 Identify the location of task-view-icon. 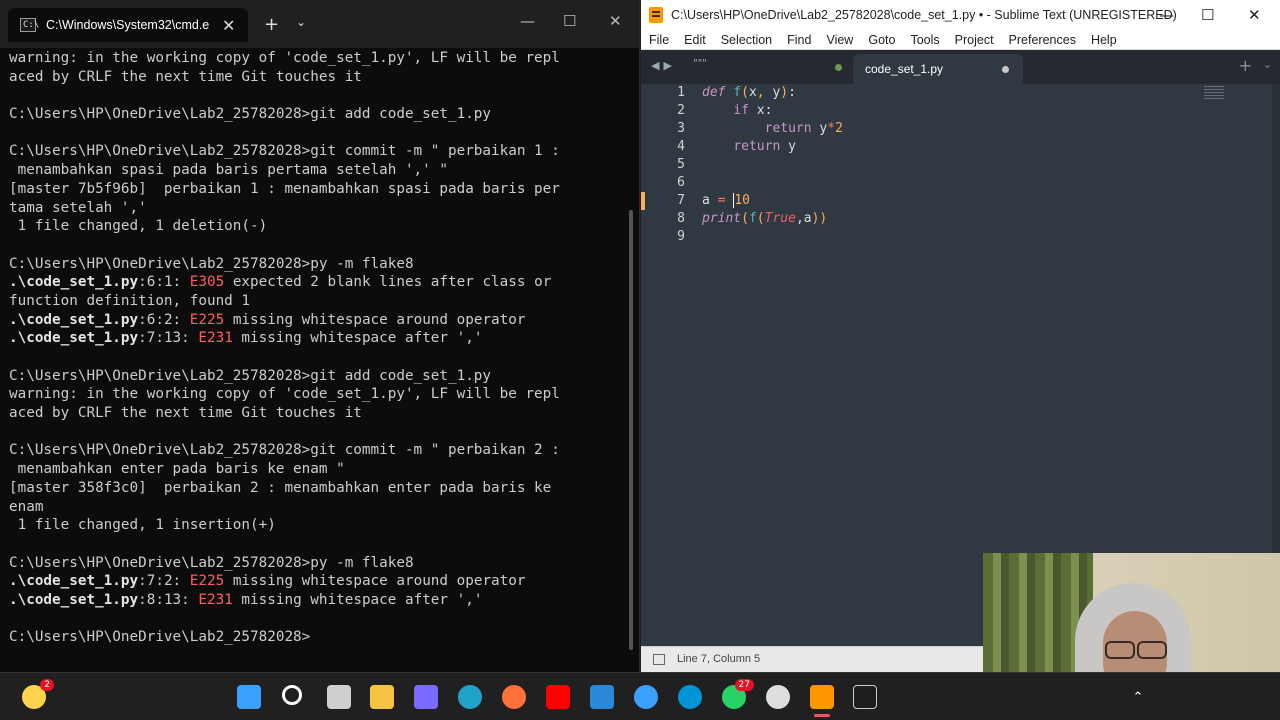
(339, 697).